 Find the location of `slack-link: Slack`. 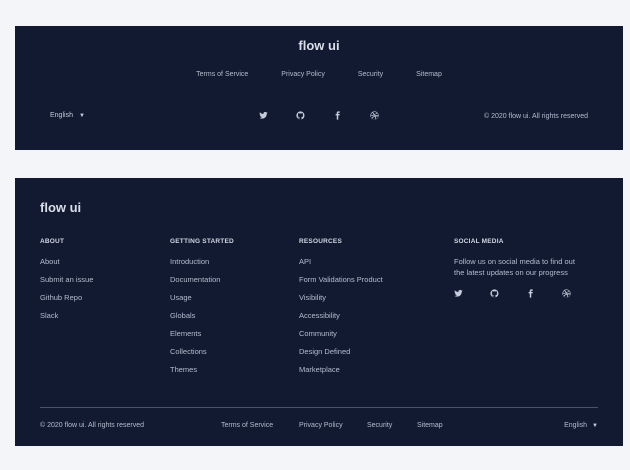

slack-link: Slack is located at coordinates (66, 320).